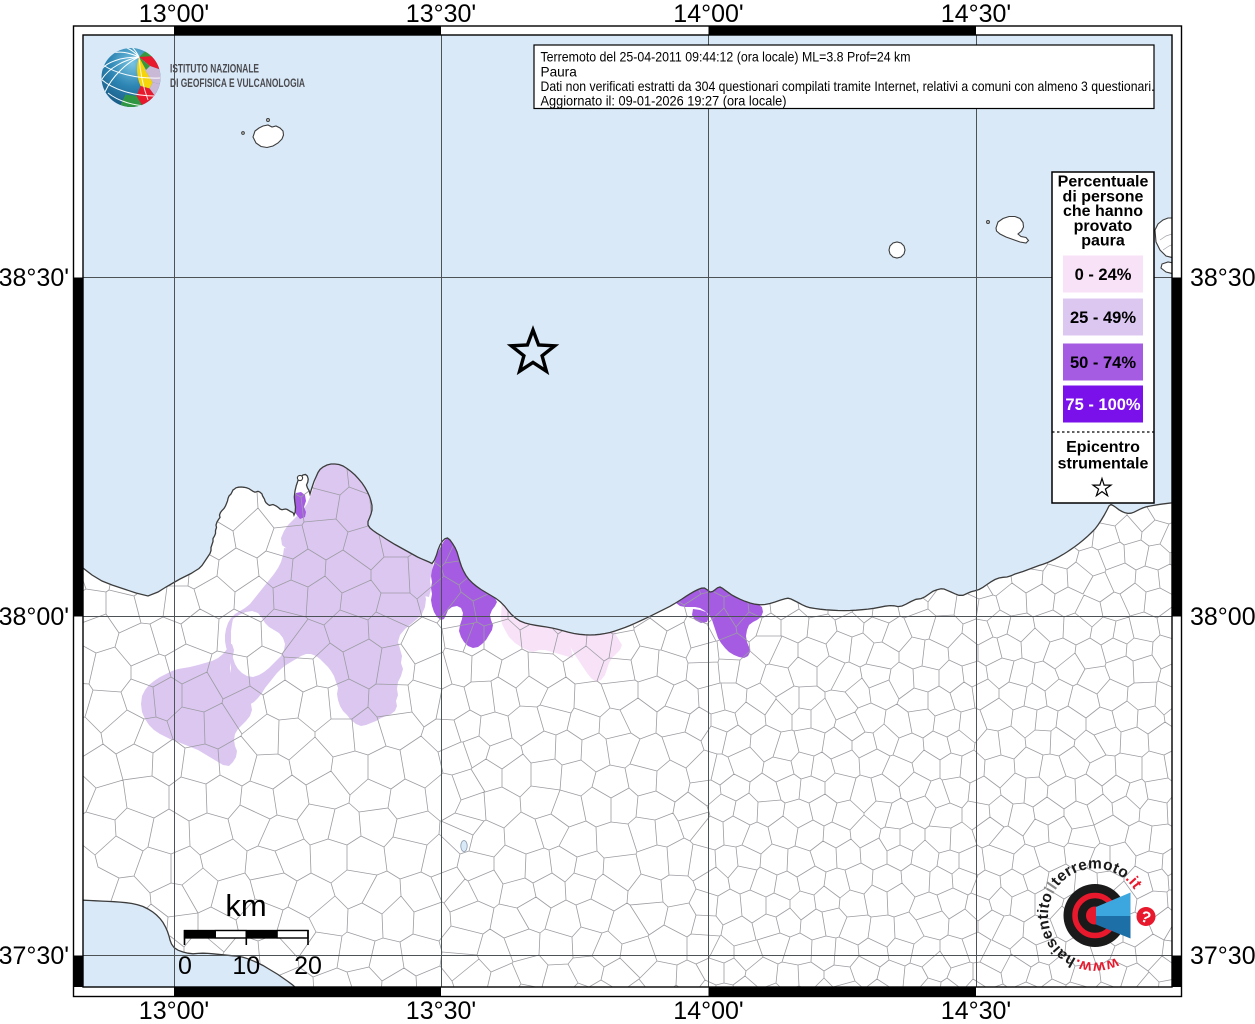 The width and height of the screenshot is (1255, 1024). Describe the element at coordinates (214, 70) in the screenshot. I see `svg-text: ISTITUTO NAZIONALE` at that location.